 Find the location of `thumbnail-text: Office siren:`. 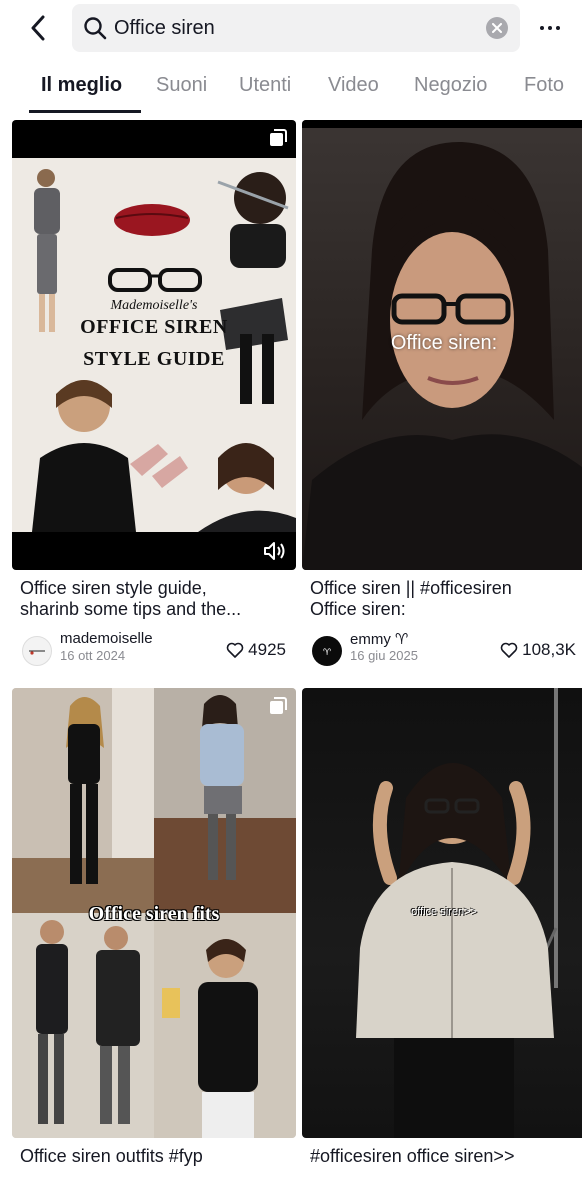

thumbnail-text: Office siren: is located at coordinates (444, 343).